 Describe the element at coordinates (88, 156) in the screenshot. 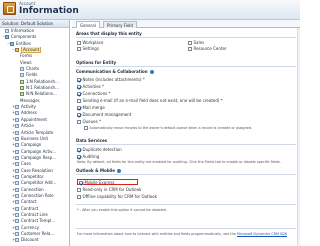

I see `data-item: Auditing` at that location.